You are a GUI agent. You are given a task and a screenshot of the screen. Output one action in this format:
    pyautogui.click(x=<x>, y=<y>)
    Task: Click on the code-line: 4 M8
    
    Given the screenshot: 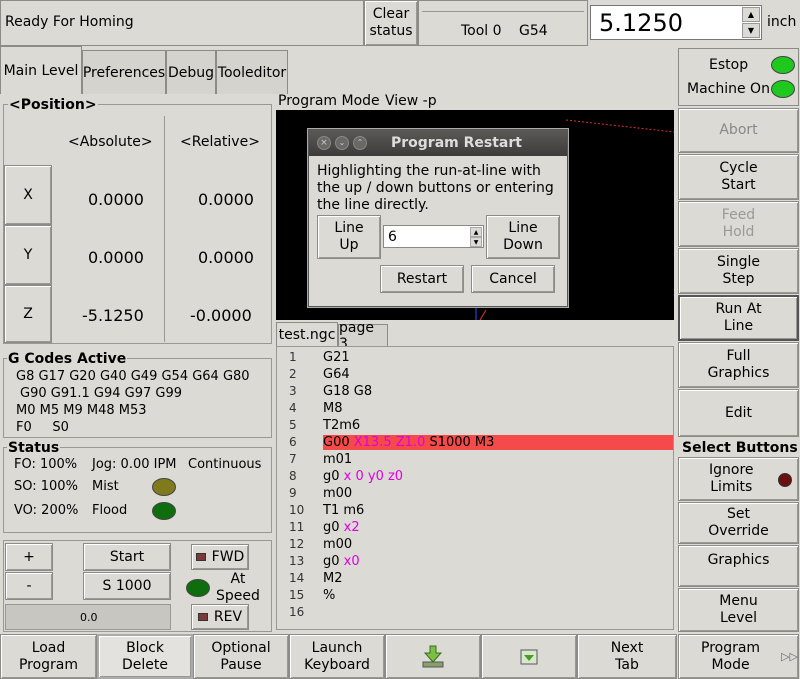 What is the action you would take?
    pyautogui.click(x=475, y=409)
    